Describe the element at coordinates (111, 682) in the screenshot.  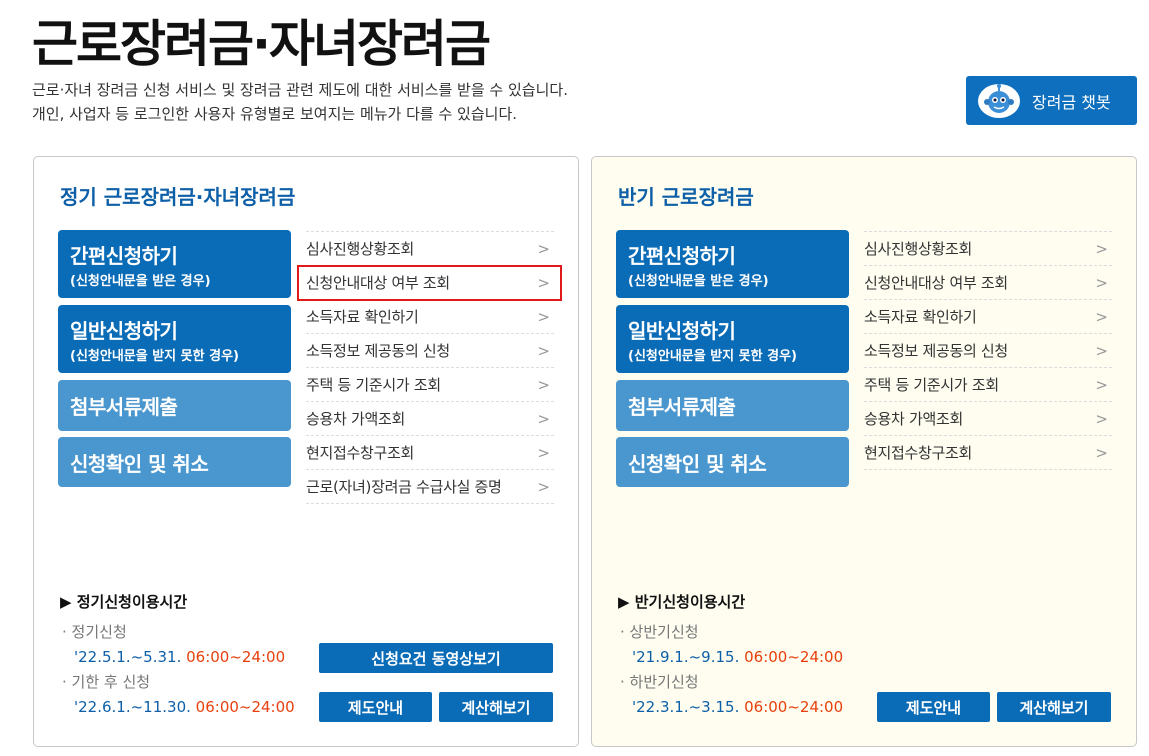
I see `time-label: 기한 후 신청` at that location.